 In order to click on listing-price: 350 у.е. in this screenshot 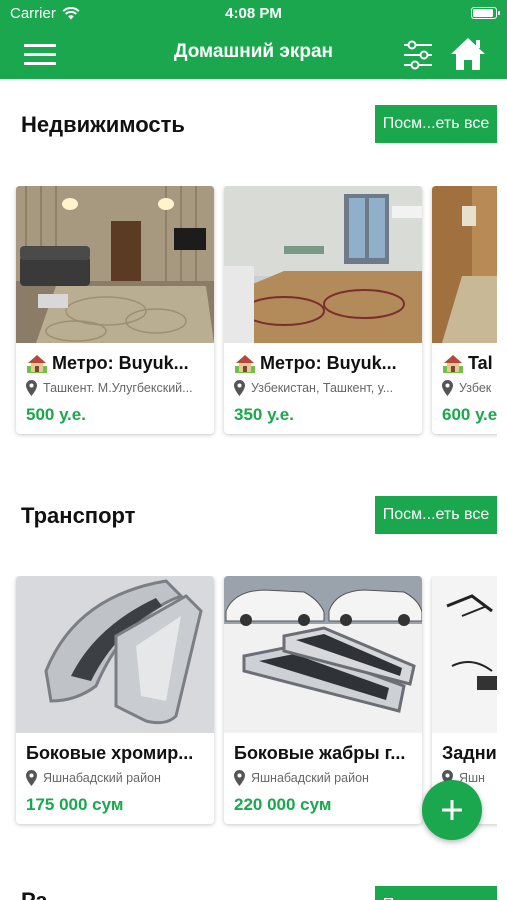, I will do `click(264, 414)`.